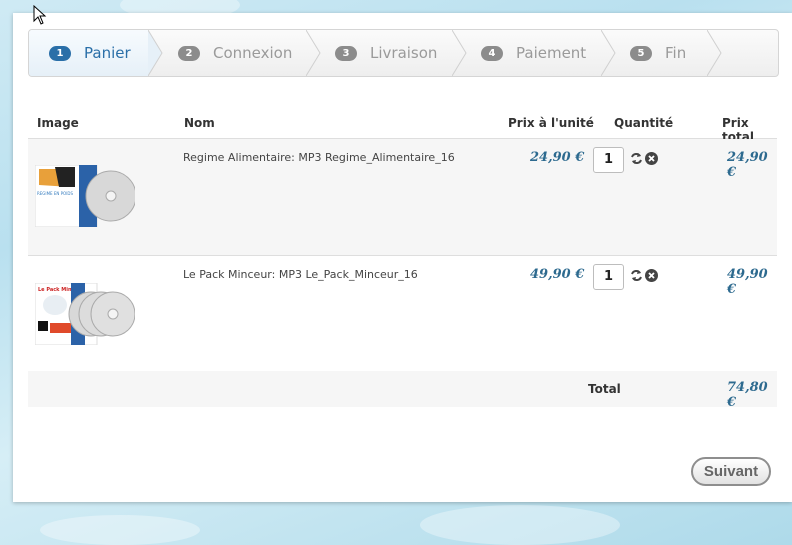 The width and height of the screenshot is (792, 545). What do you see at coordinates (557, 157) in the screenshot?
I see `unit-price: 24,90 €` at bounding box center [557, 157].